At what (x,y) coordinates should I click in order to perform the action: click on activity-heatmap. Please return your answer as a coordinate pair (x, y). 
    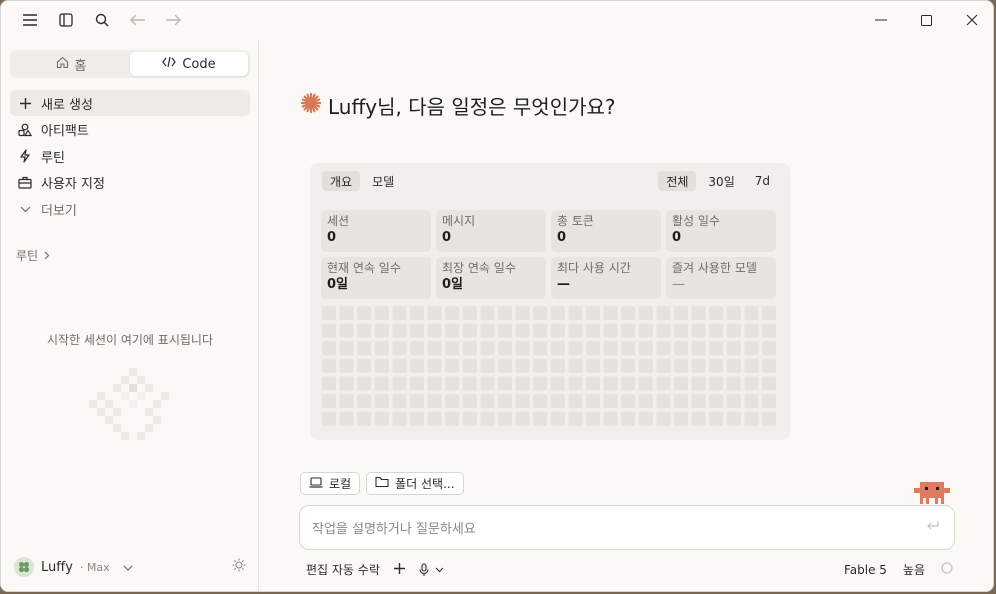
    Looking at the image, I should click on (549, 366).